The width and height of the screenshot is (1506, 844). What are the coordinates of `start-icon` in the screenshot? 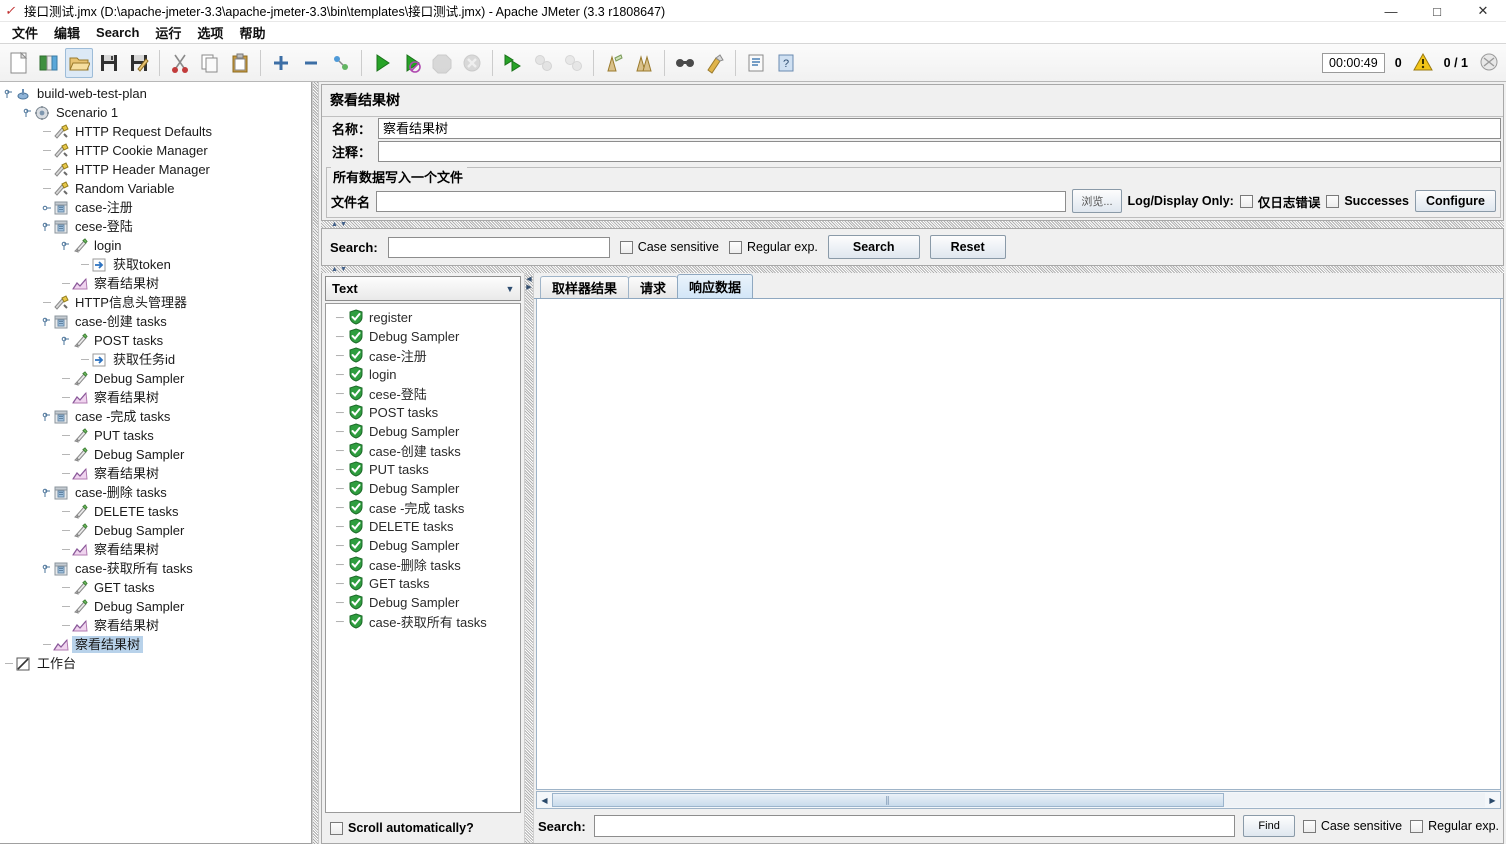 It's located at (382, 63).